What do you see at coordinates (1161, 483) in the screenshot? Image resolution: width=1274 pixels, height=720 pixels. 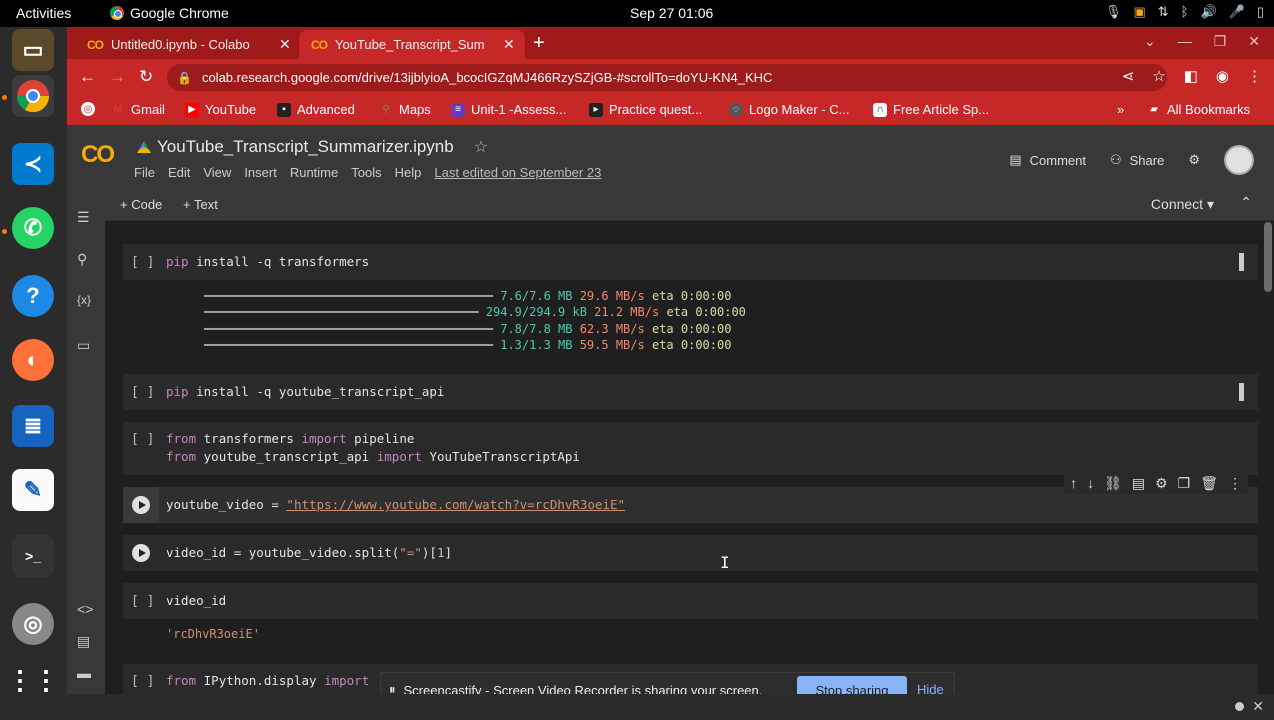 I see `cell-settings-icon: ⚙` at bounding box center [1161, 483].